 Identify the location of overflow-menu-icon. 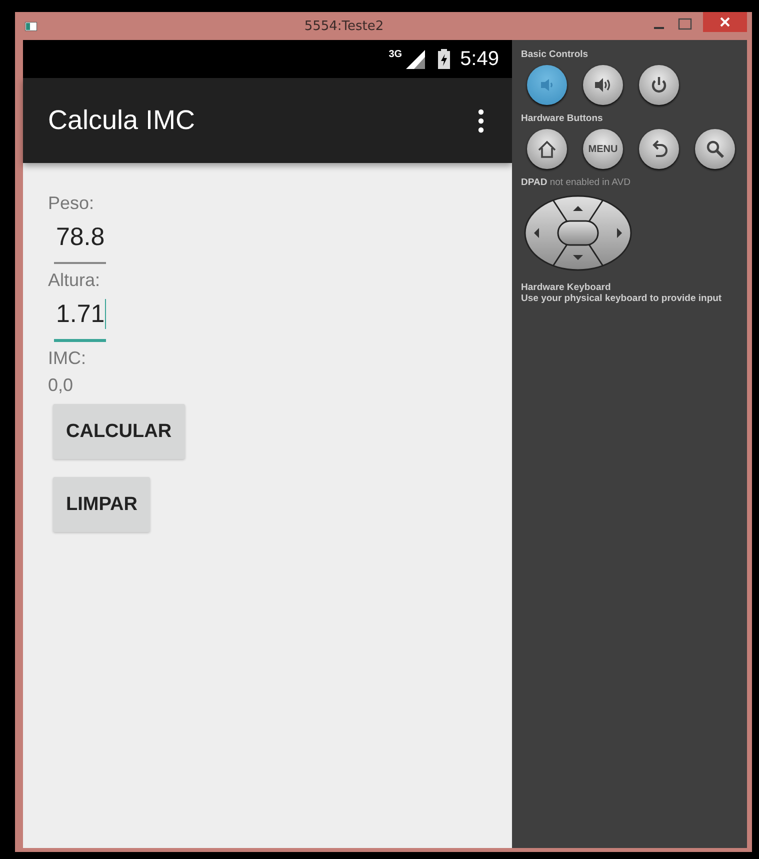
(481, 120).